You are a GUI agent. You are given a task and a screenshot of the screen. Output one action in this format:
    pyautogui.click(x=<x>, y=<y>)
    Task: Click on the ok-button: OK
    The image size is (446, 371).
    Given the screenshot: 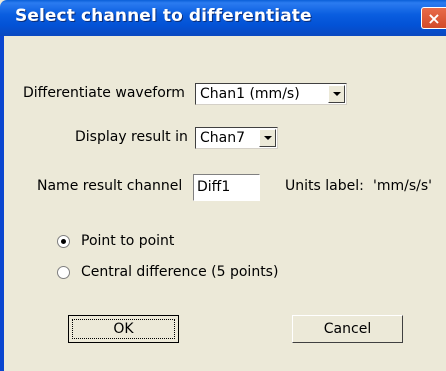 What is the action you would take?
    pyautogui.click(x=123, y=329)
    